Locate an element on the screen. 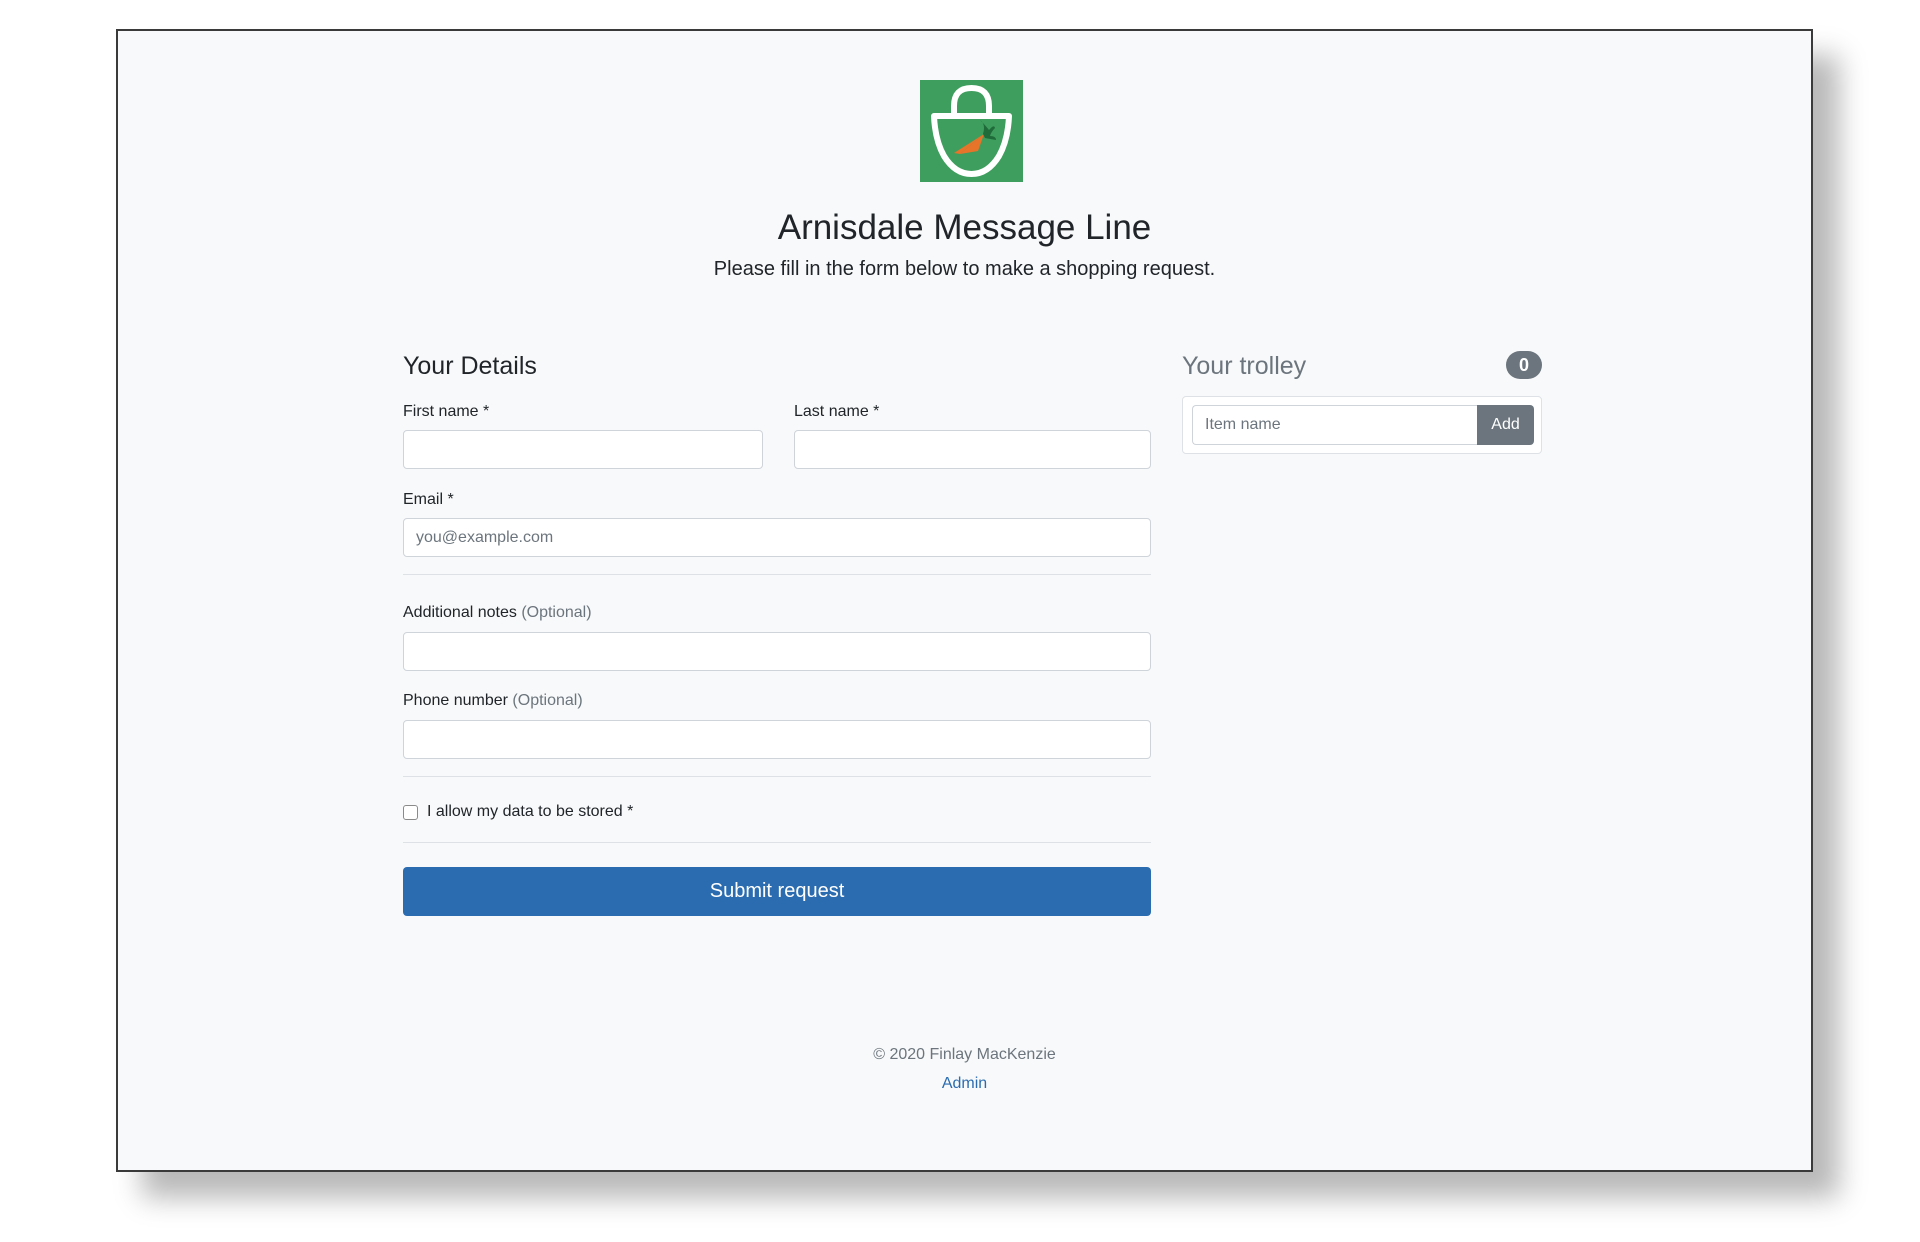  phone-number-input is located at coordinates (777, 739).